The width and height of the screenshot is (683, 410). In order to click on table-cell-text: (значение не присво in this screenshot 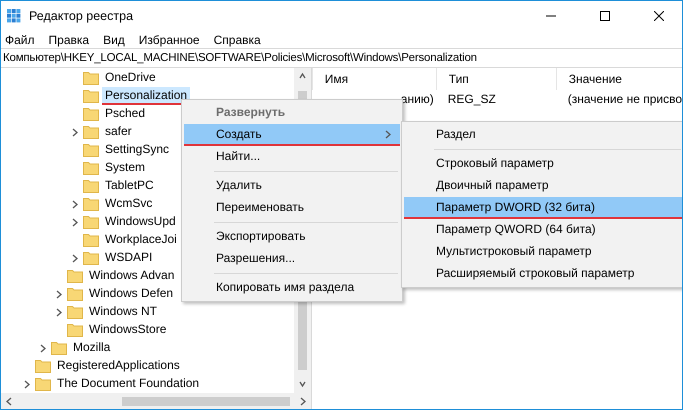, I will do `click(624, 99)`.